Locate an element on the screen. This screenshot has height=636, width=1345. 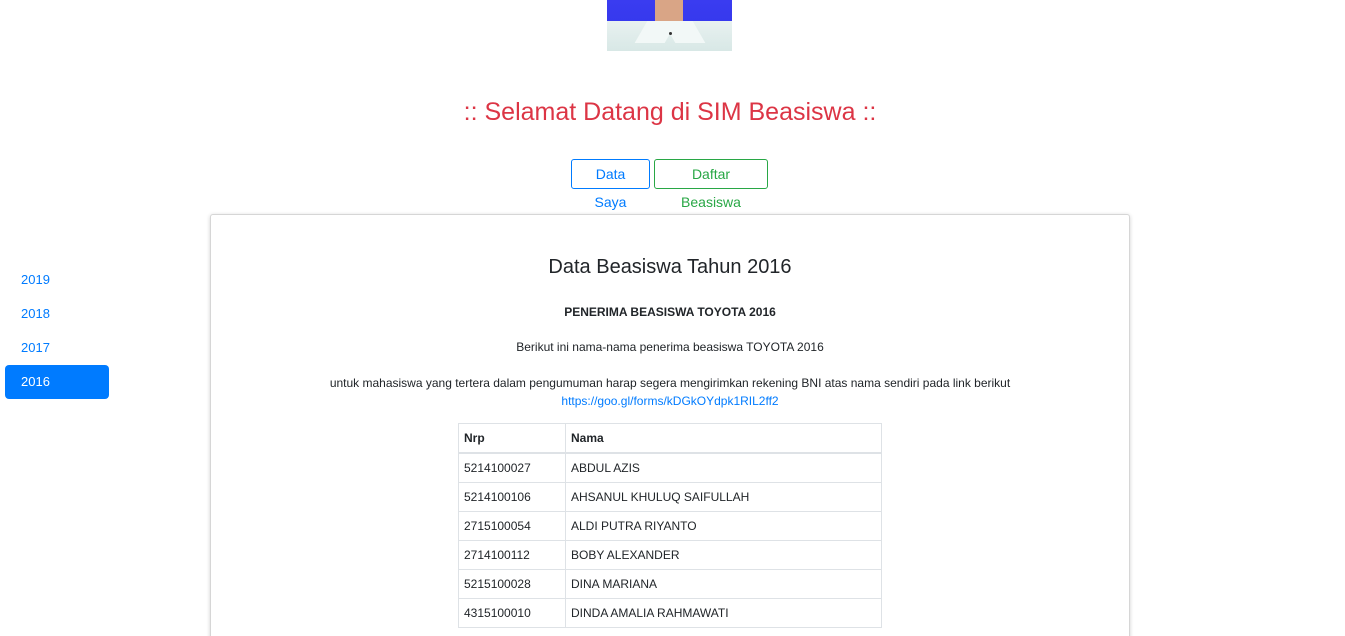
cell-nama: AHSANUL KHULUQ SAIFULLAH is located at coordinates (723, 497).